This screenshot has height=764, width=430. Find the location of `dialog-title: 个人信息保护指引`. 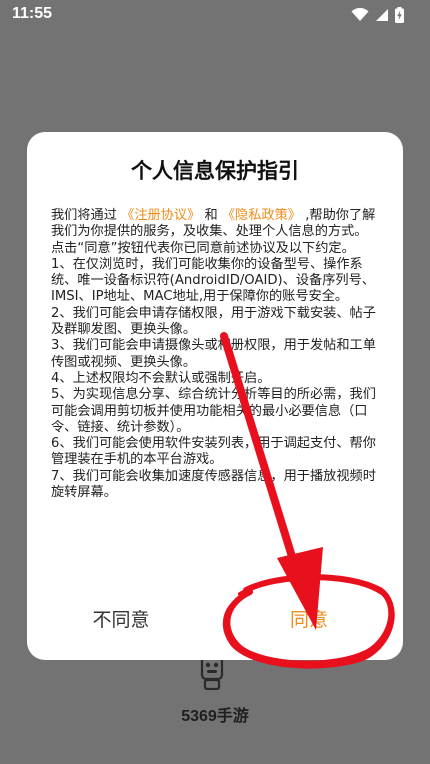

dialog-title: 个人信息保护指引 is located at coordinates (215, 171).